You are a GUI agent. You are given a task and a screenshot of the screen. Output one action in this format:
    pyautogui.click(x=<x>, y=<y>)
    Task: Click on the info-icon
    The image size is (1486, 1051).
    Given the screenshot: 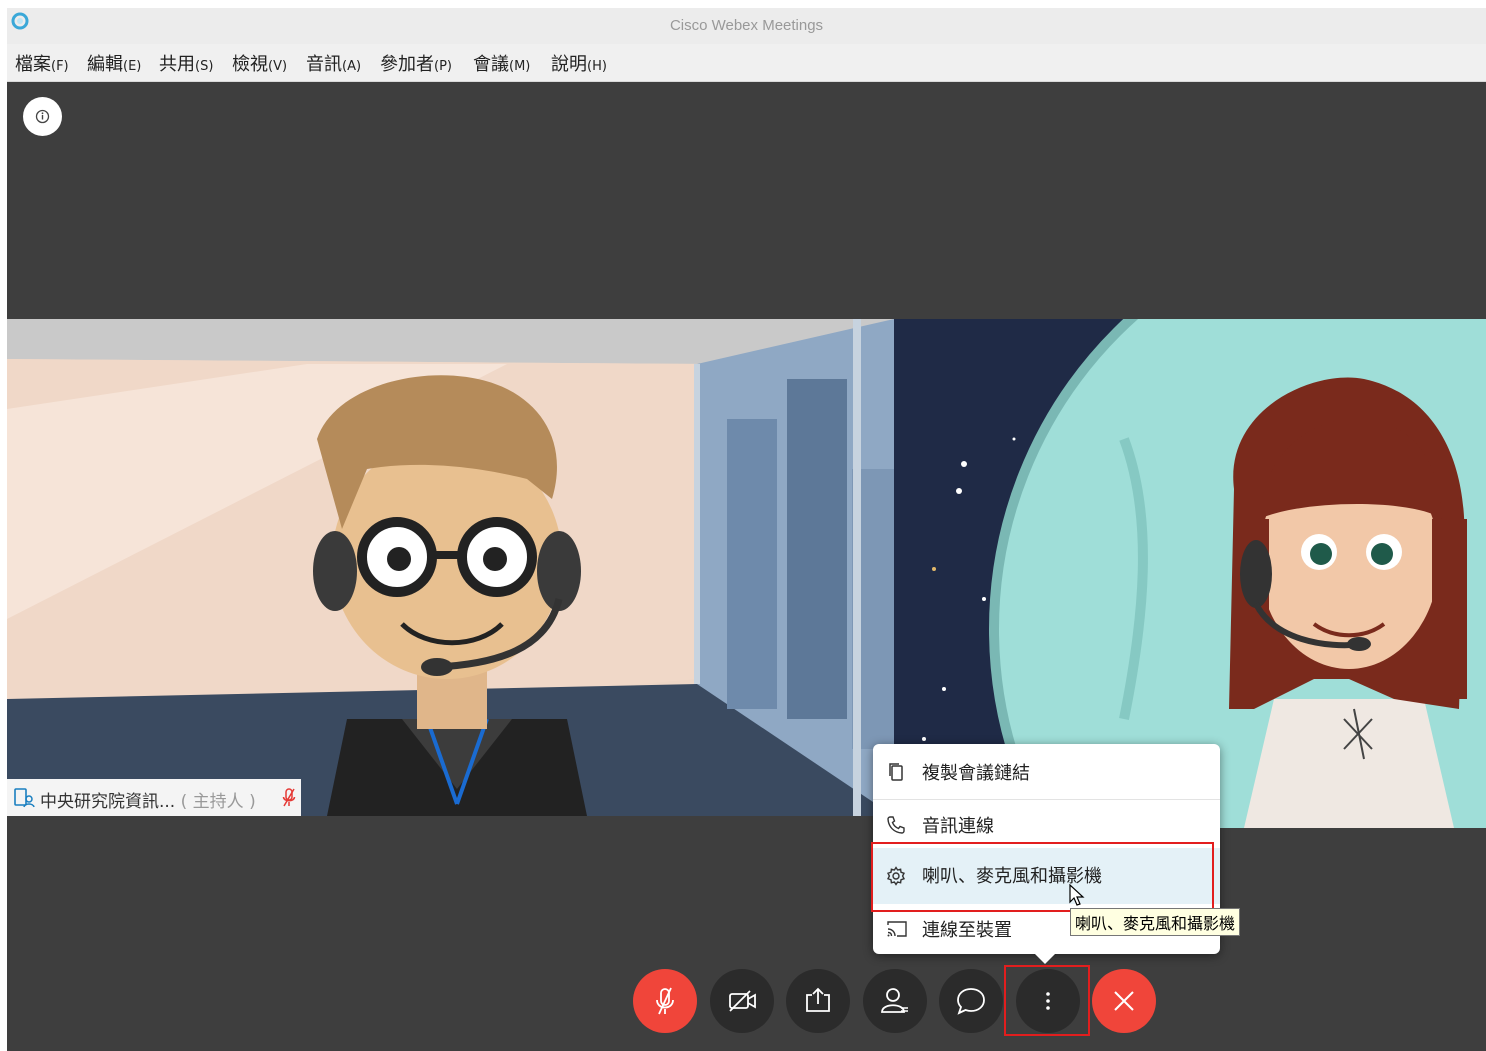 What is the action you would take?
    pyautogui.click(x=42, y=116)
    